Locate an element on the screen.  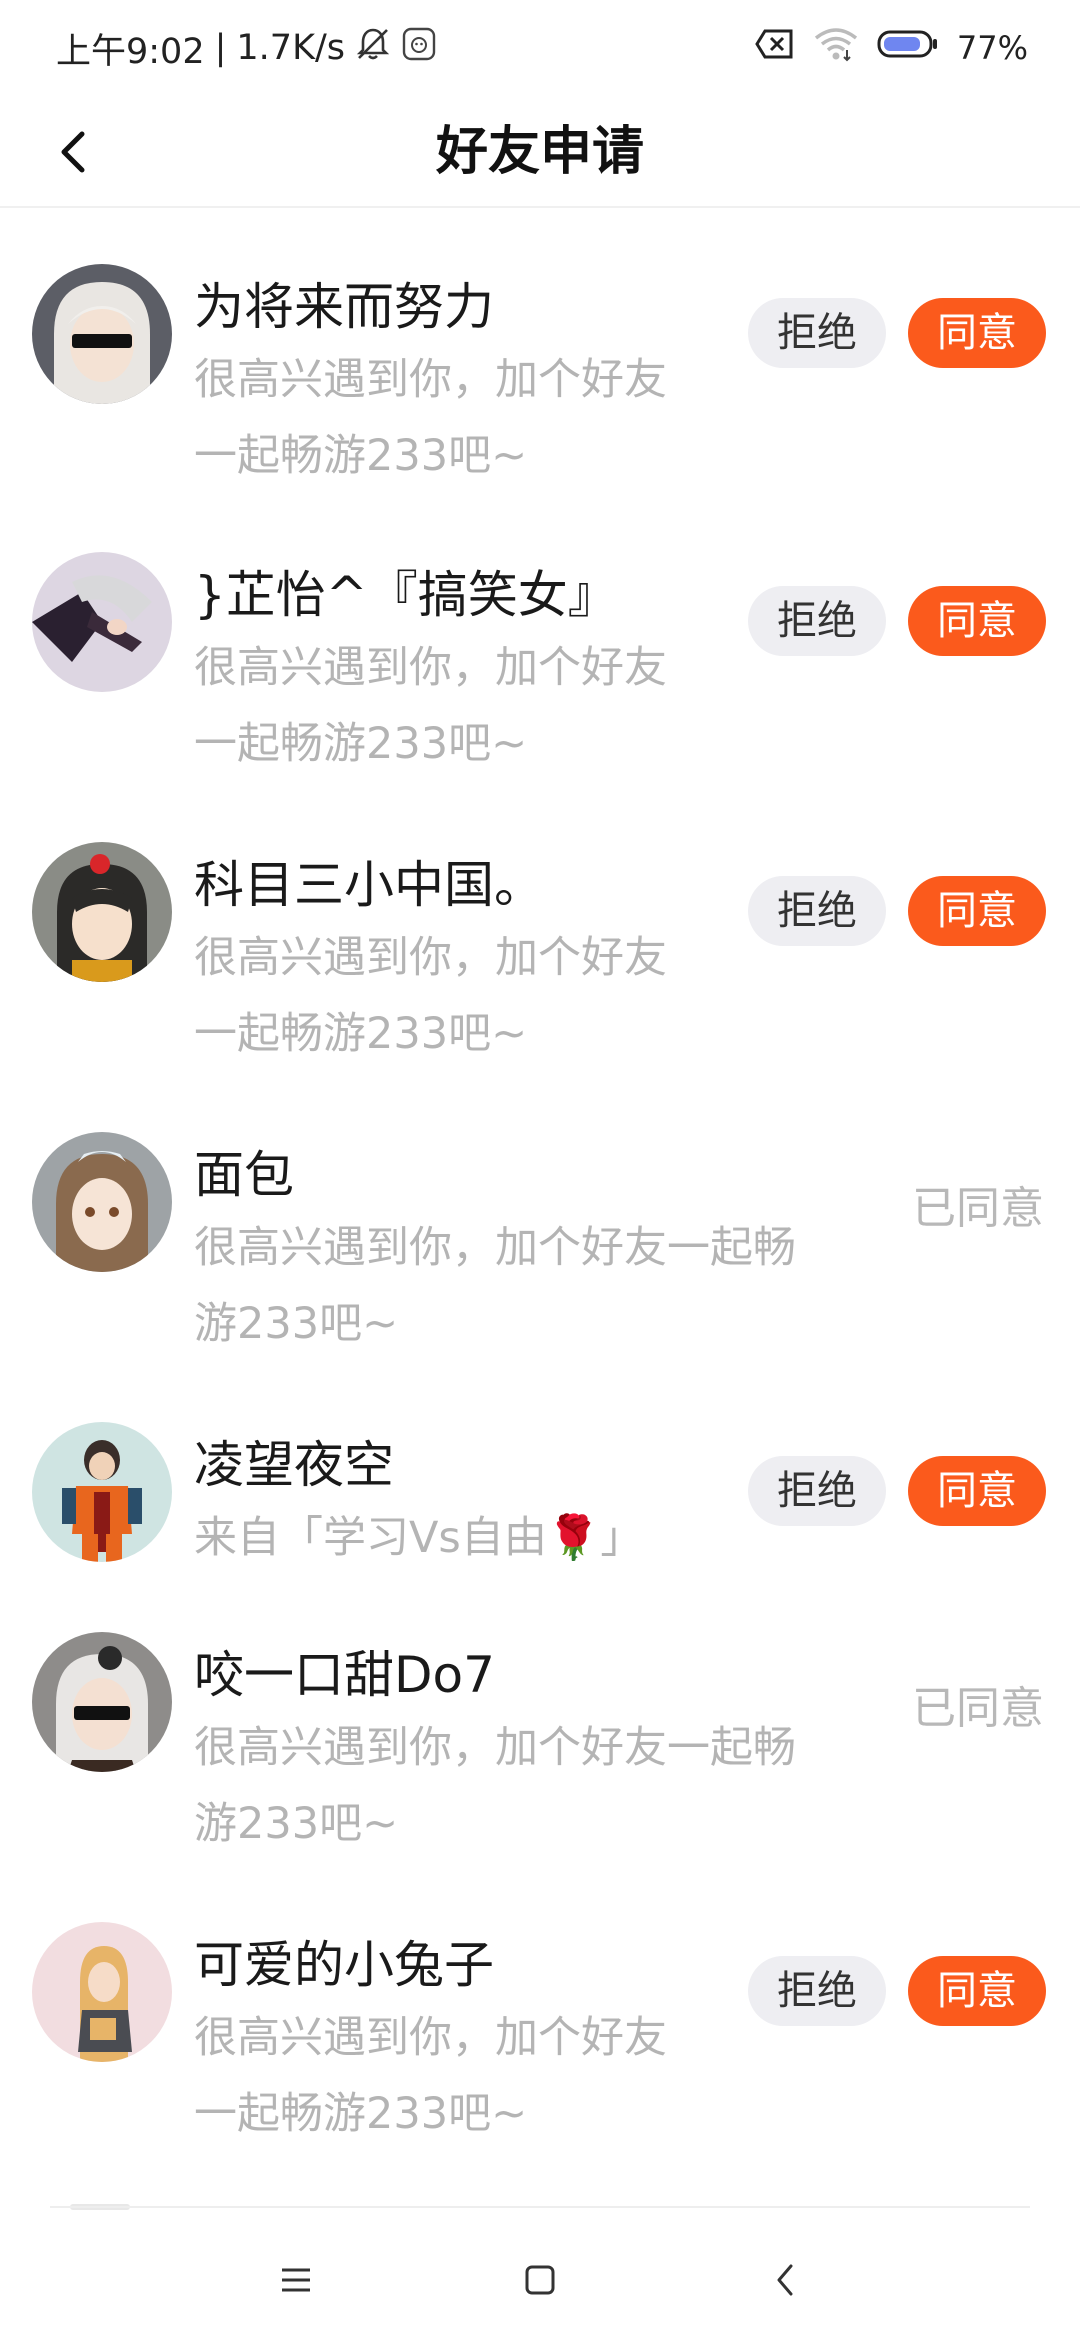
back-icon is located at coordinates (785, 2280).